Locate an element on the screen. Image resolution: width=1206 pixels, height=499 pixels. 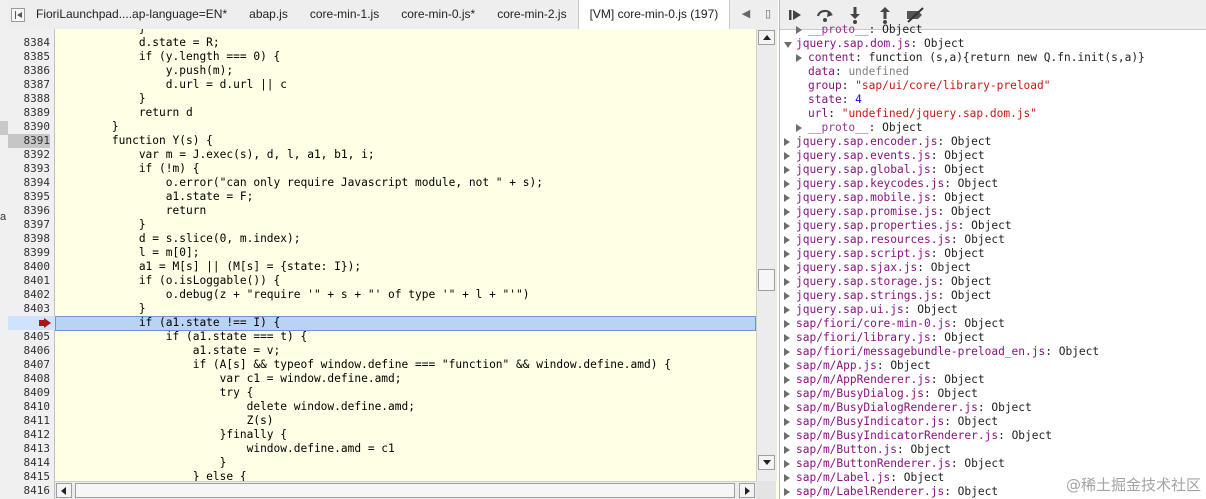
code-line: 8409 try { is located at coordinates (382, 393).